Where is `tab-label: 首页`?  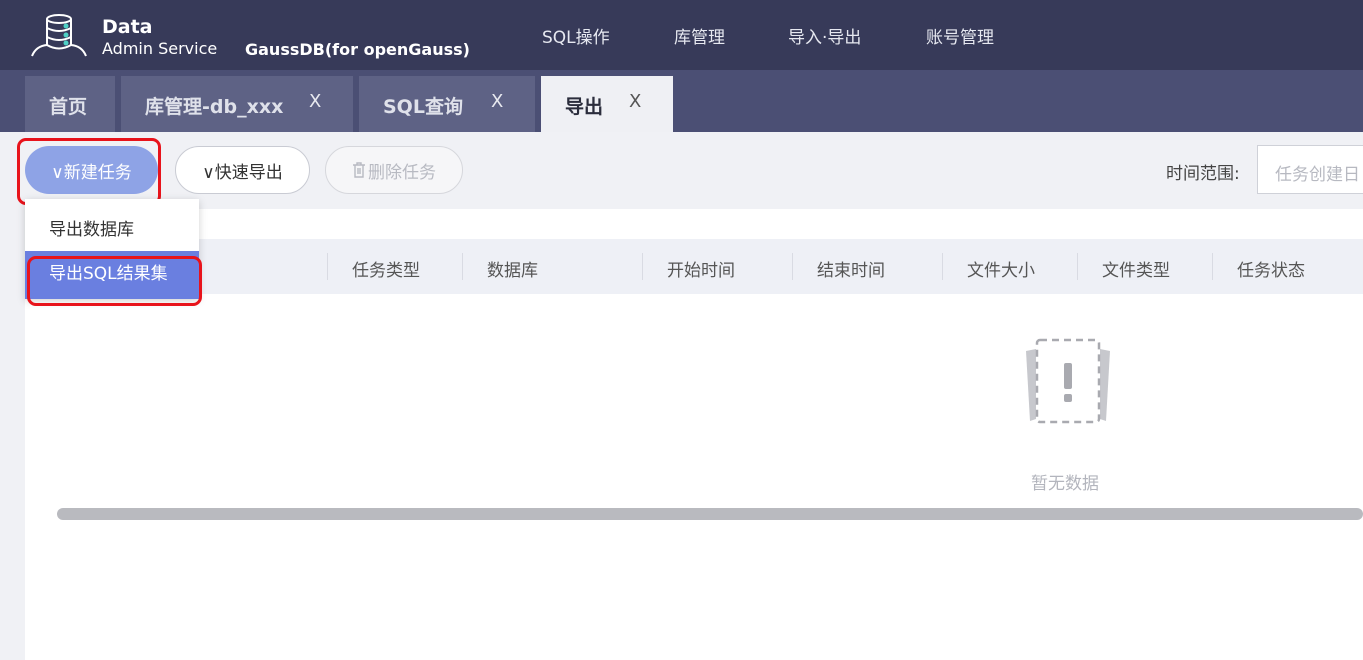 tab-label: 首页 is located at coordinates (68, 107).